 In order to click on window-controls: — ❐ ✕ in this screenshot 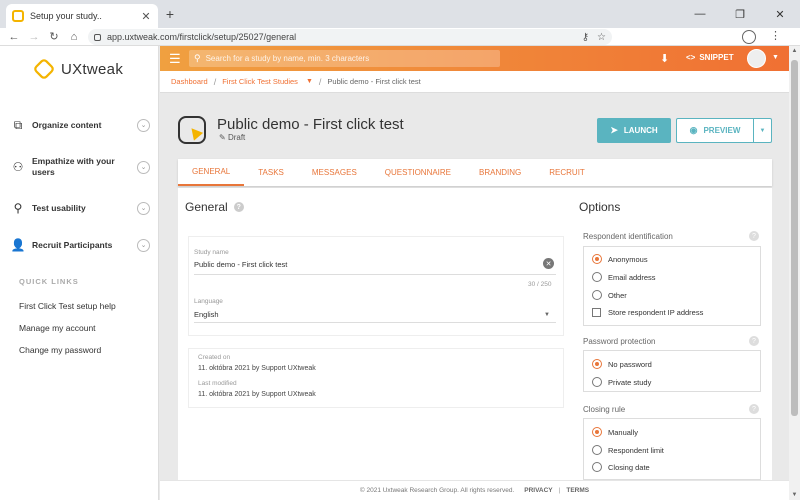, I will do `click(740, 14)`.